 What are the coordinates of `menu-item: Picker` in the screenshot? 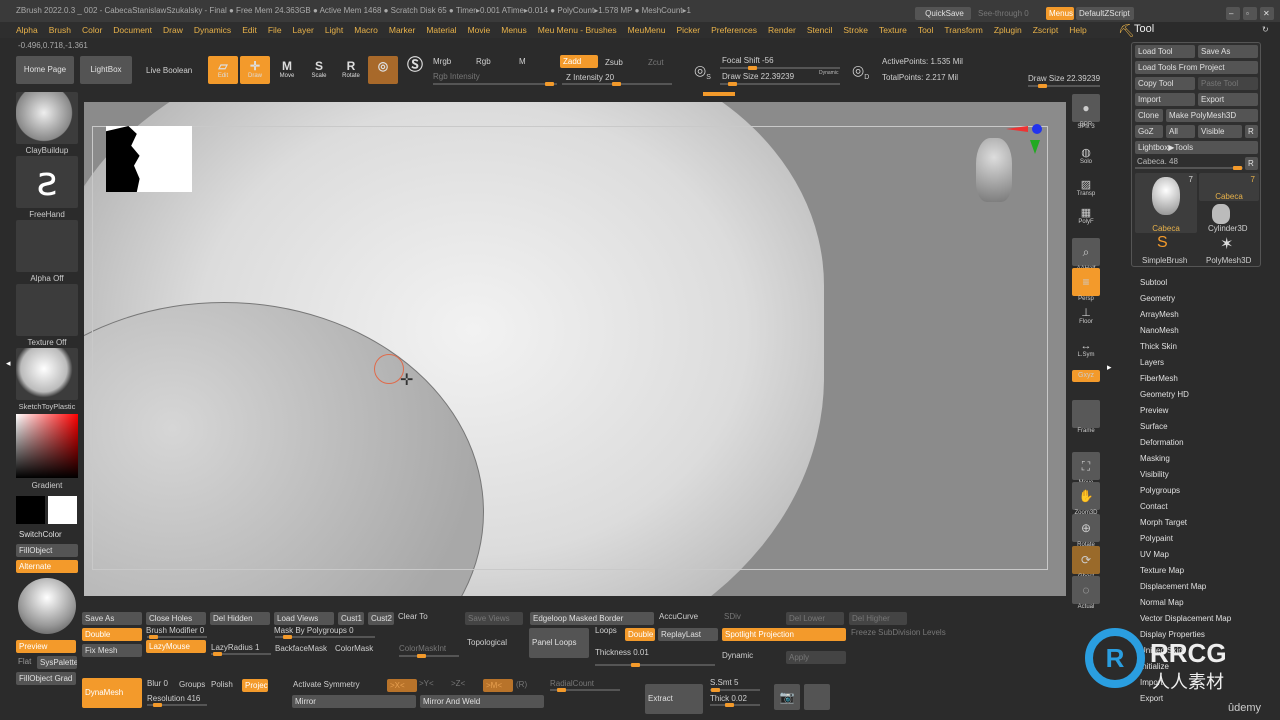 It's located at (688, 30).